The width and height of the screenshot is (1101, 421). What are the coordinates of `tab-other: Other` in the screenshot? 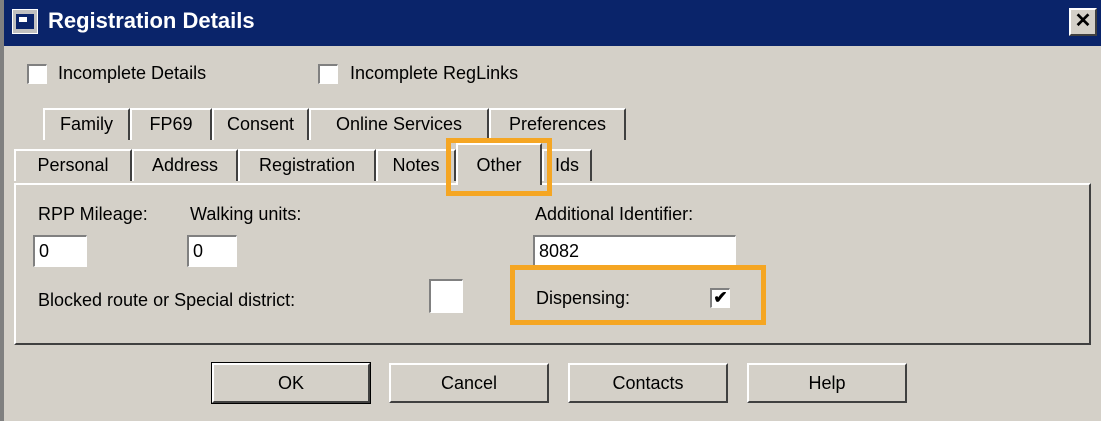 It's located at (499, 164).